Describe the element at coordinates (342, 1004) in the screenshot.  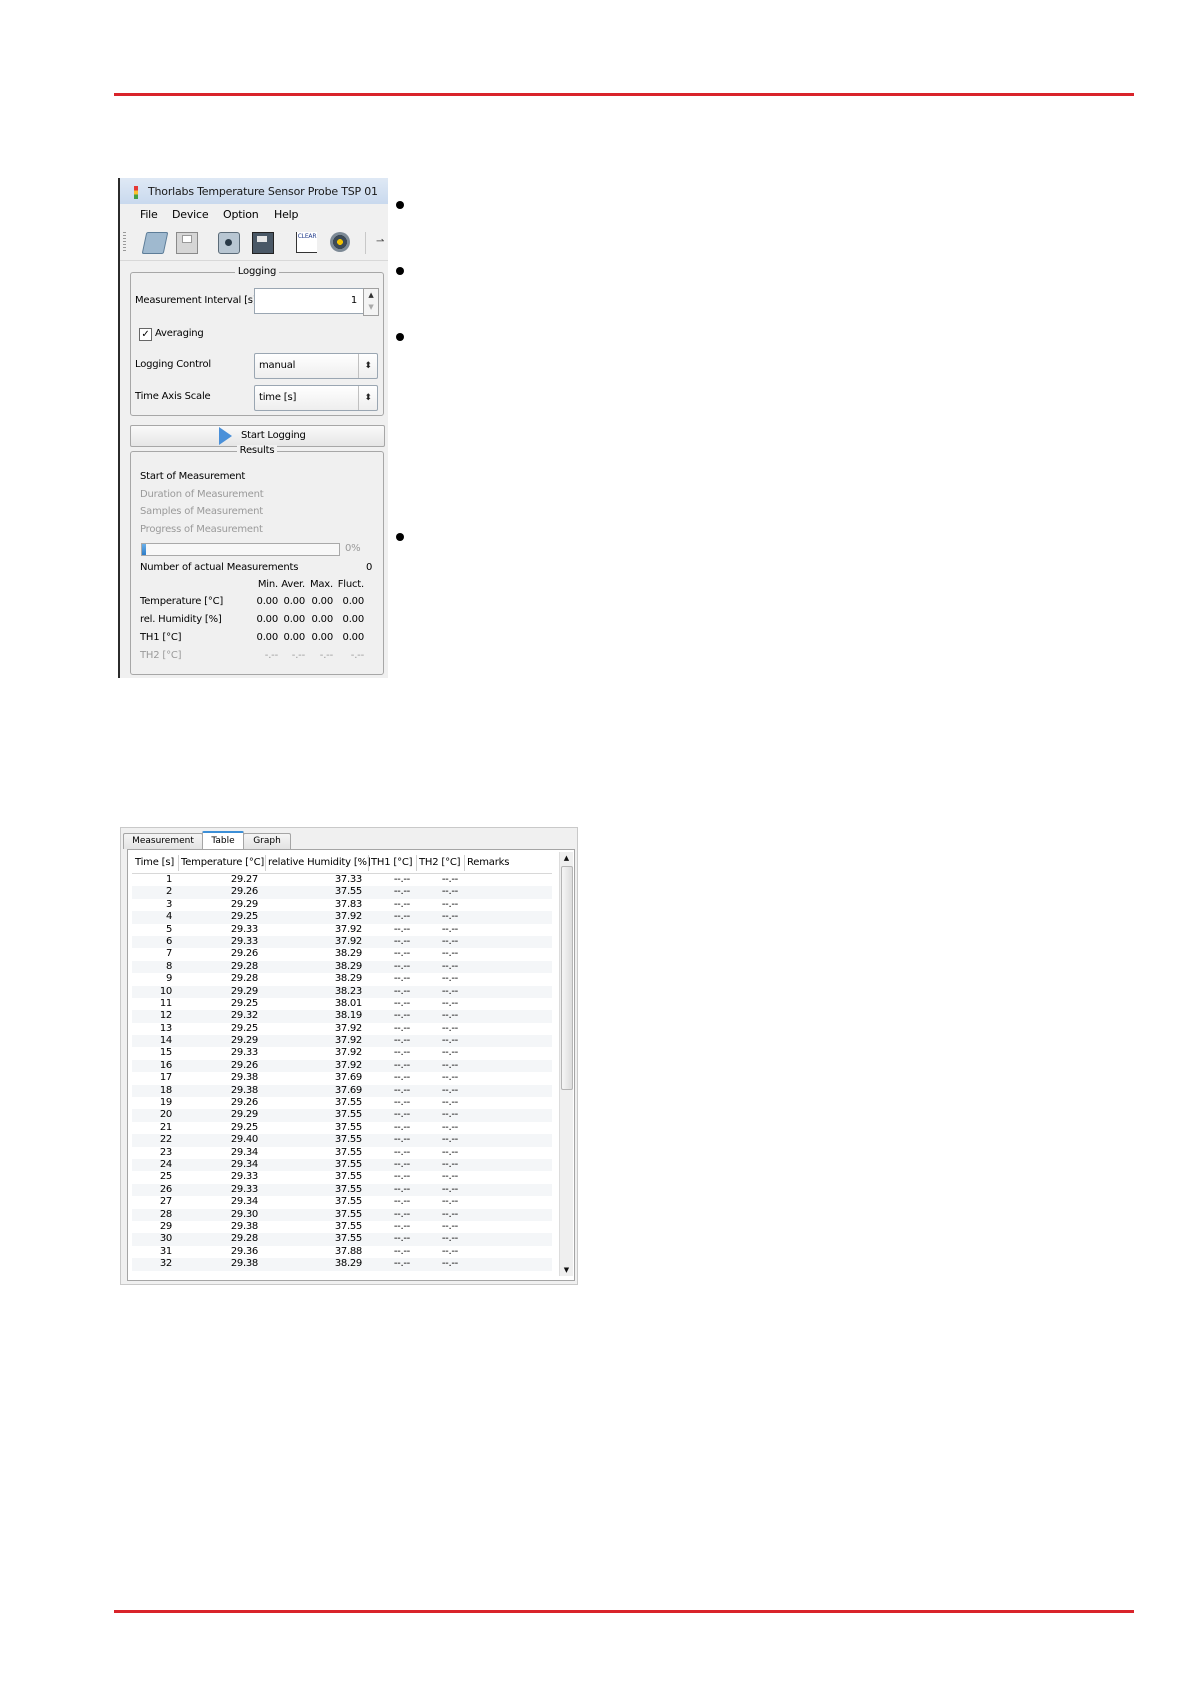
I see `table-row: 11 29.25 38.01 --.-- --.--` at that location.